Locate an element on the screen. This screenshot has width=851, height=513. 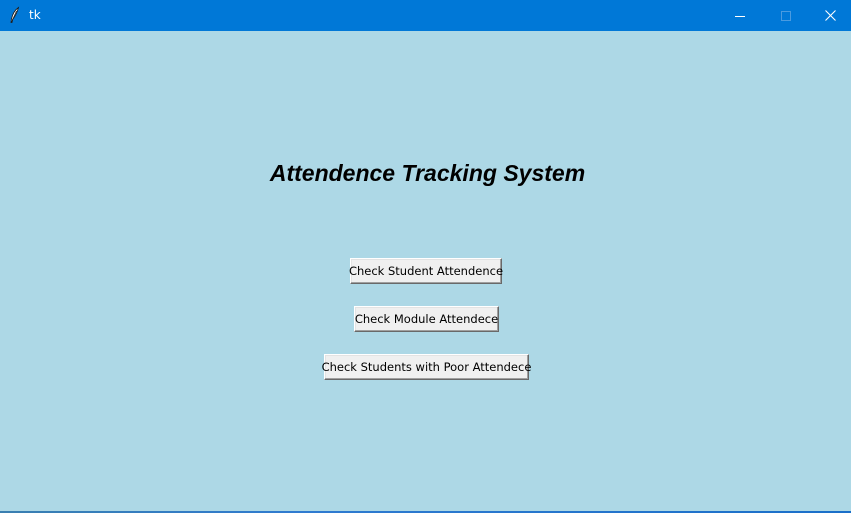
close-icon is located at coordinates (830, 15).